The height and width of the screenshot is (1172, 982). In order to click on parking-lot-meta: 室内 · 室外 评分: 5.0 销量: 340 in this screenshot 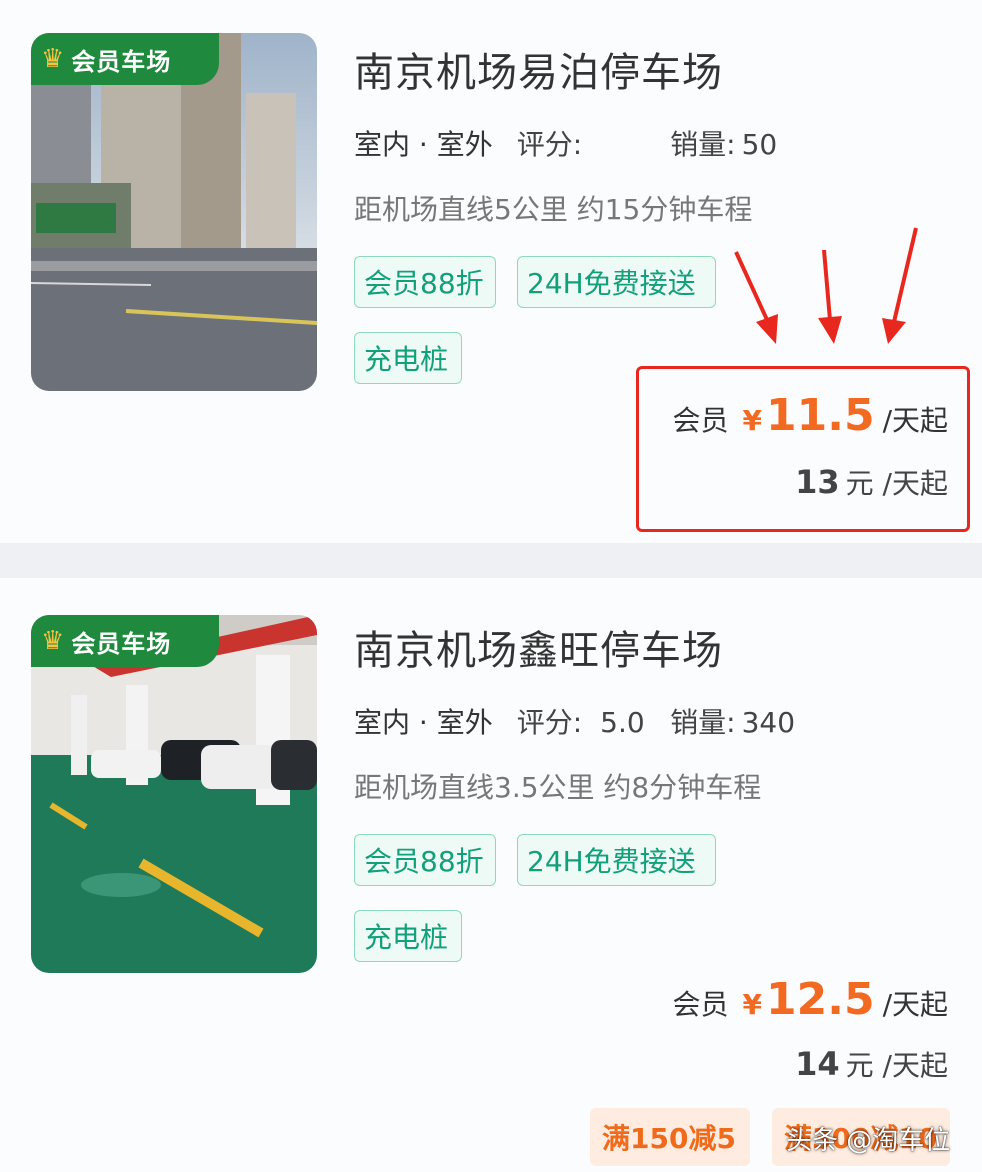, I will do `click(573, 723)`.